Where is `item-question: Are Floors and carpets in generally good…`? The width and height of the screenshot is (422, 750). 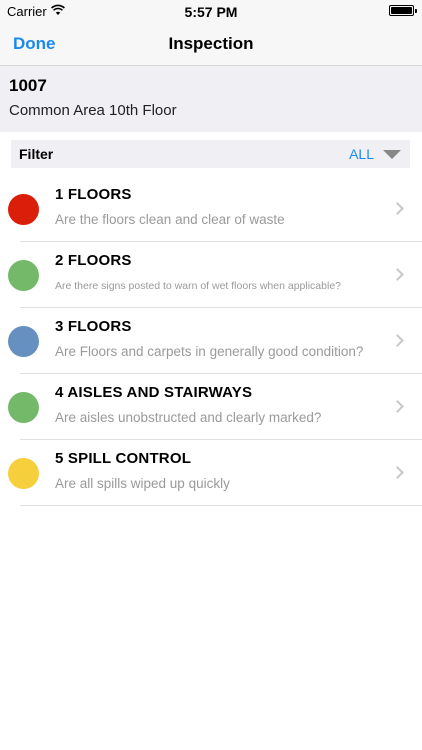
item-question: Are Floors and carpets in generally good… is located at coordinates (209, 351).